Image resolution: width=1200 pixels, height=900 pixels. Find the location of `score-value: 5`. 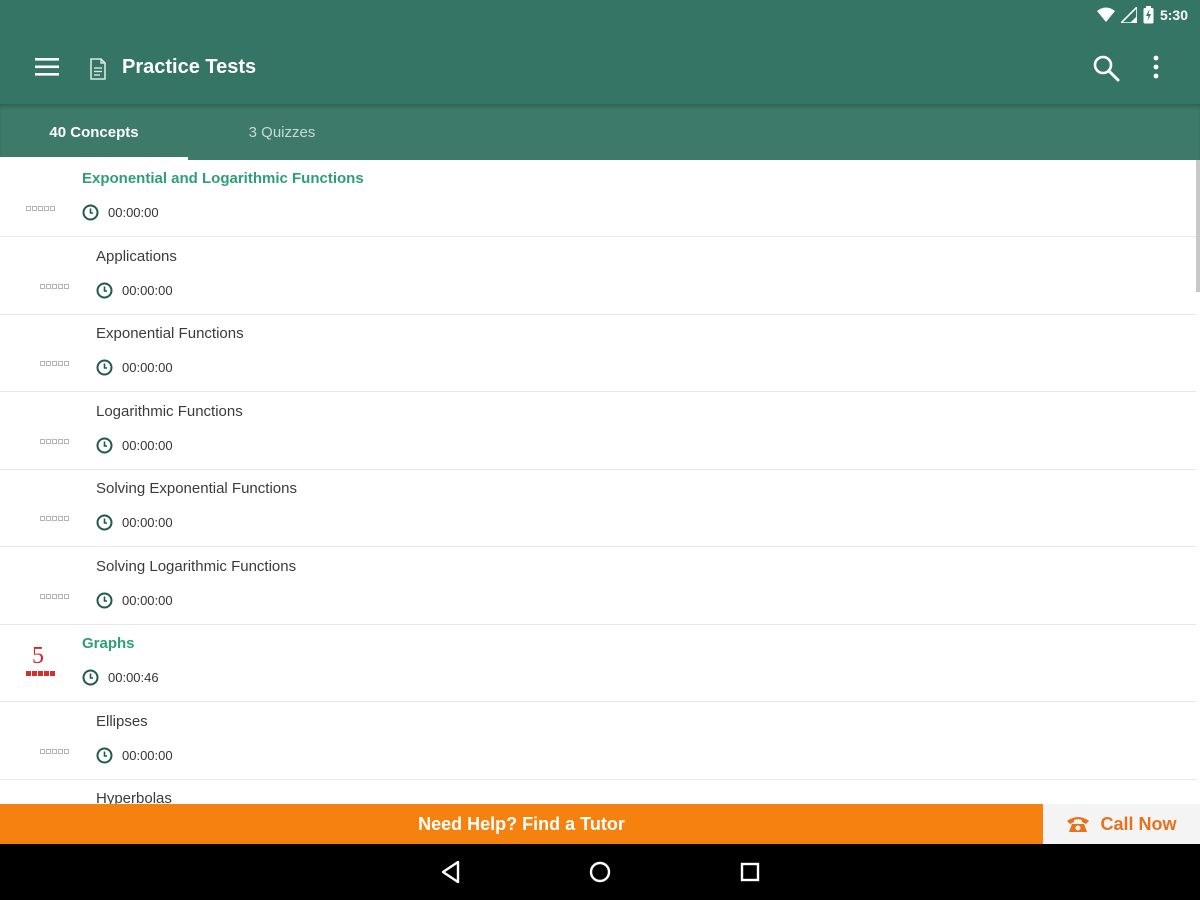

score-value: 5 is located at coordinates (38, 656).